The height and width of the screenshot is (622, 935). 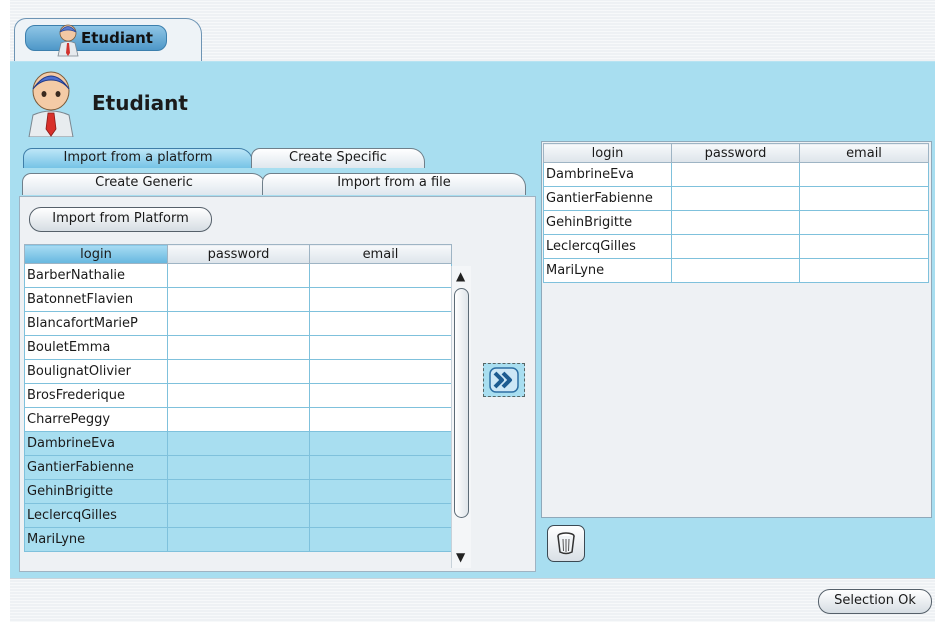 What do you see at coordinates (96, 467) in the screenshot?
I see `login-cell: GantierFabienne` at bounding box center [96, 467].